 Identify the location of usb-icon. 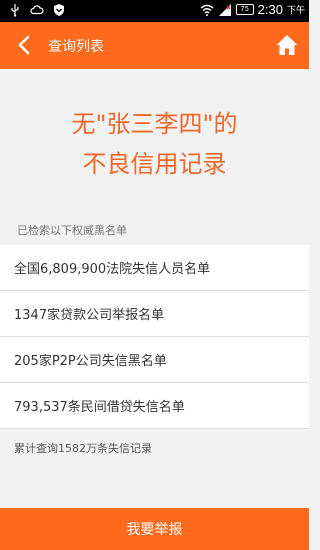
(15, 10).